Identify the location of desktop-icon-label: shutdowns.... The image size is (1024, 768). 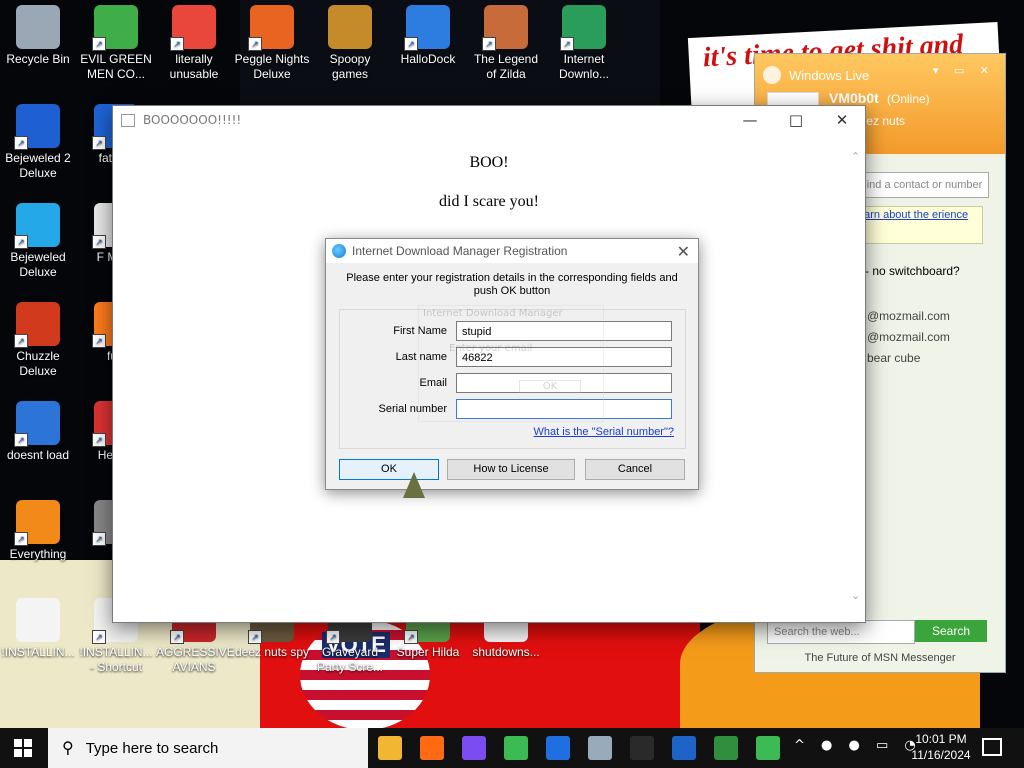
(506, 652).